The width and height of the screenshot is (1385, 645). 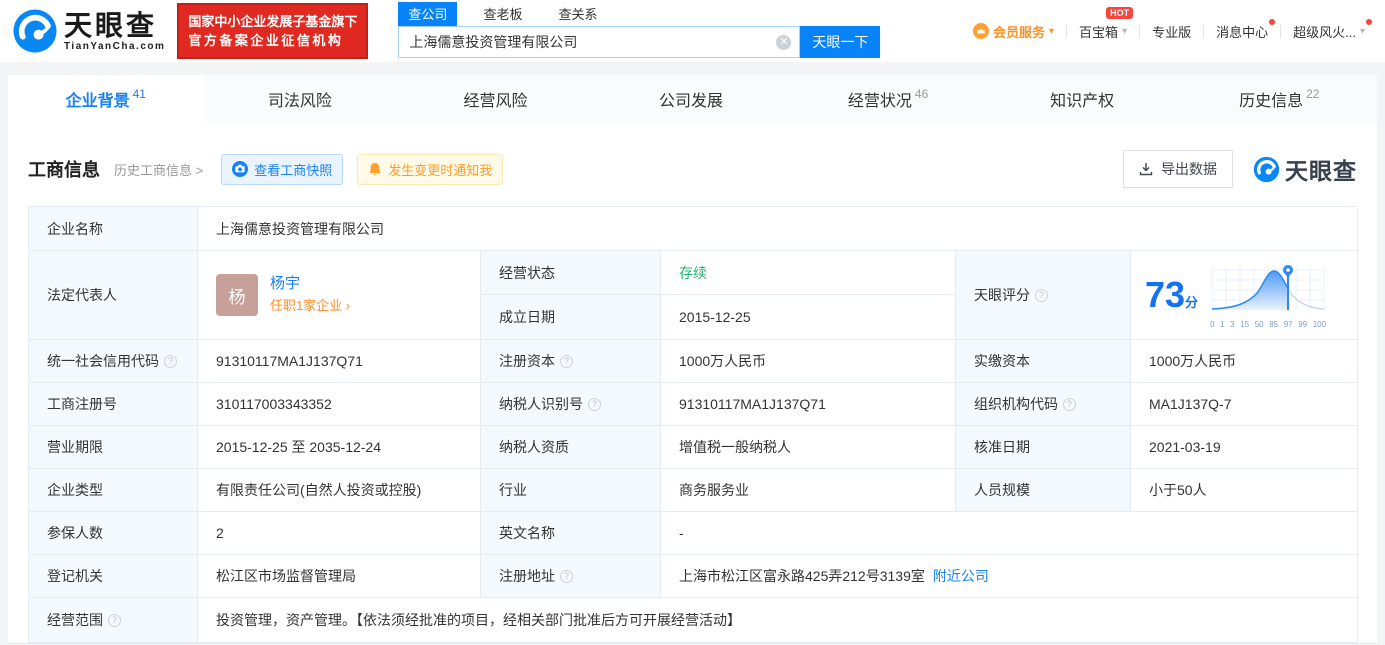 I want to click on score-cell: 73分 0 1 3 15 50 85 97 99 100, so click(x=1244, y=295).